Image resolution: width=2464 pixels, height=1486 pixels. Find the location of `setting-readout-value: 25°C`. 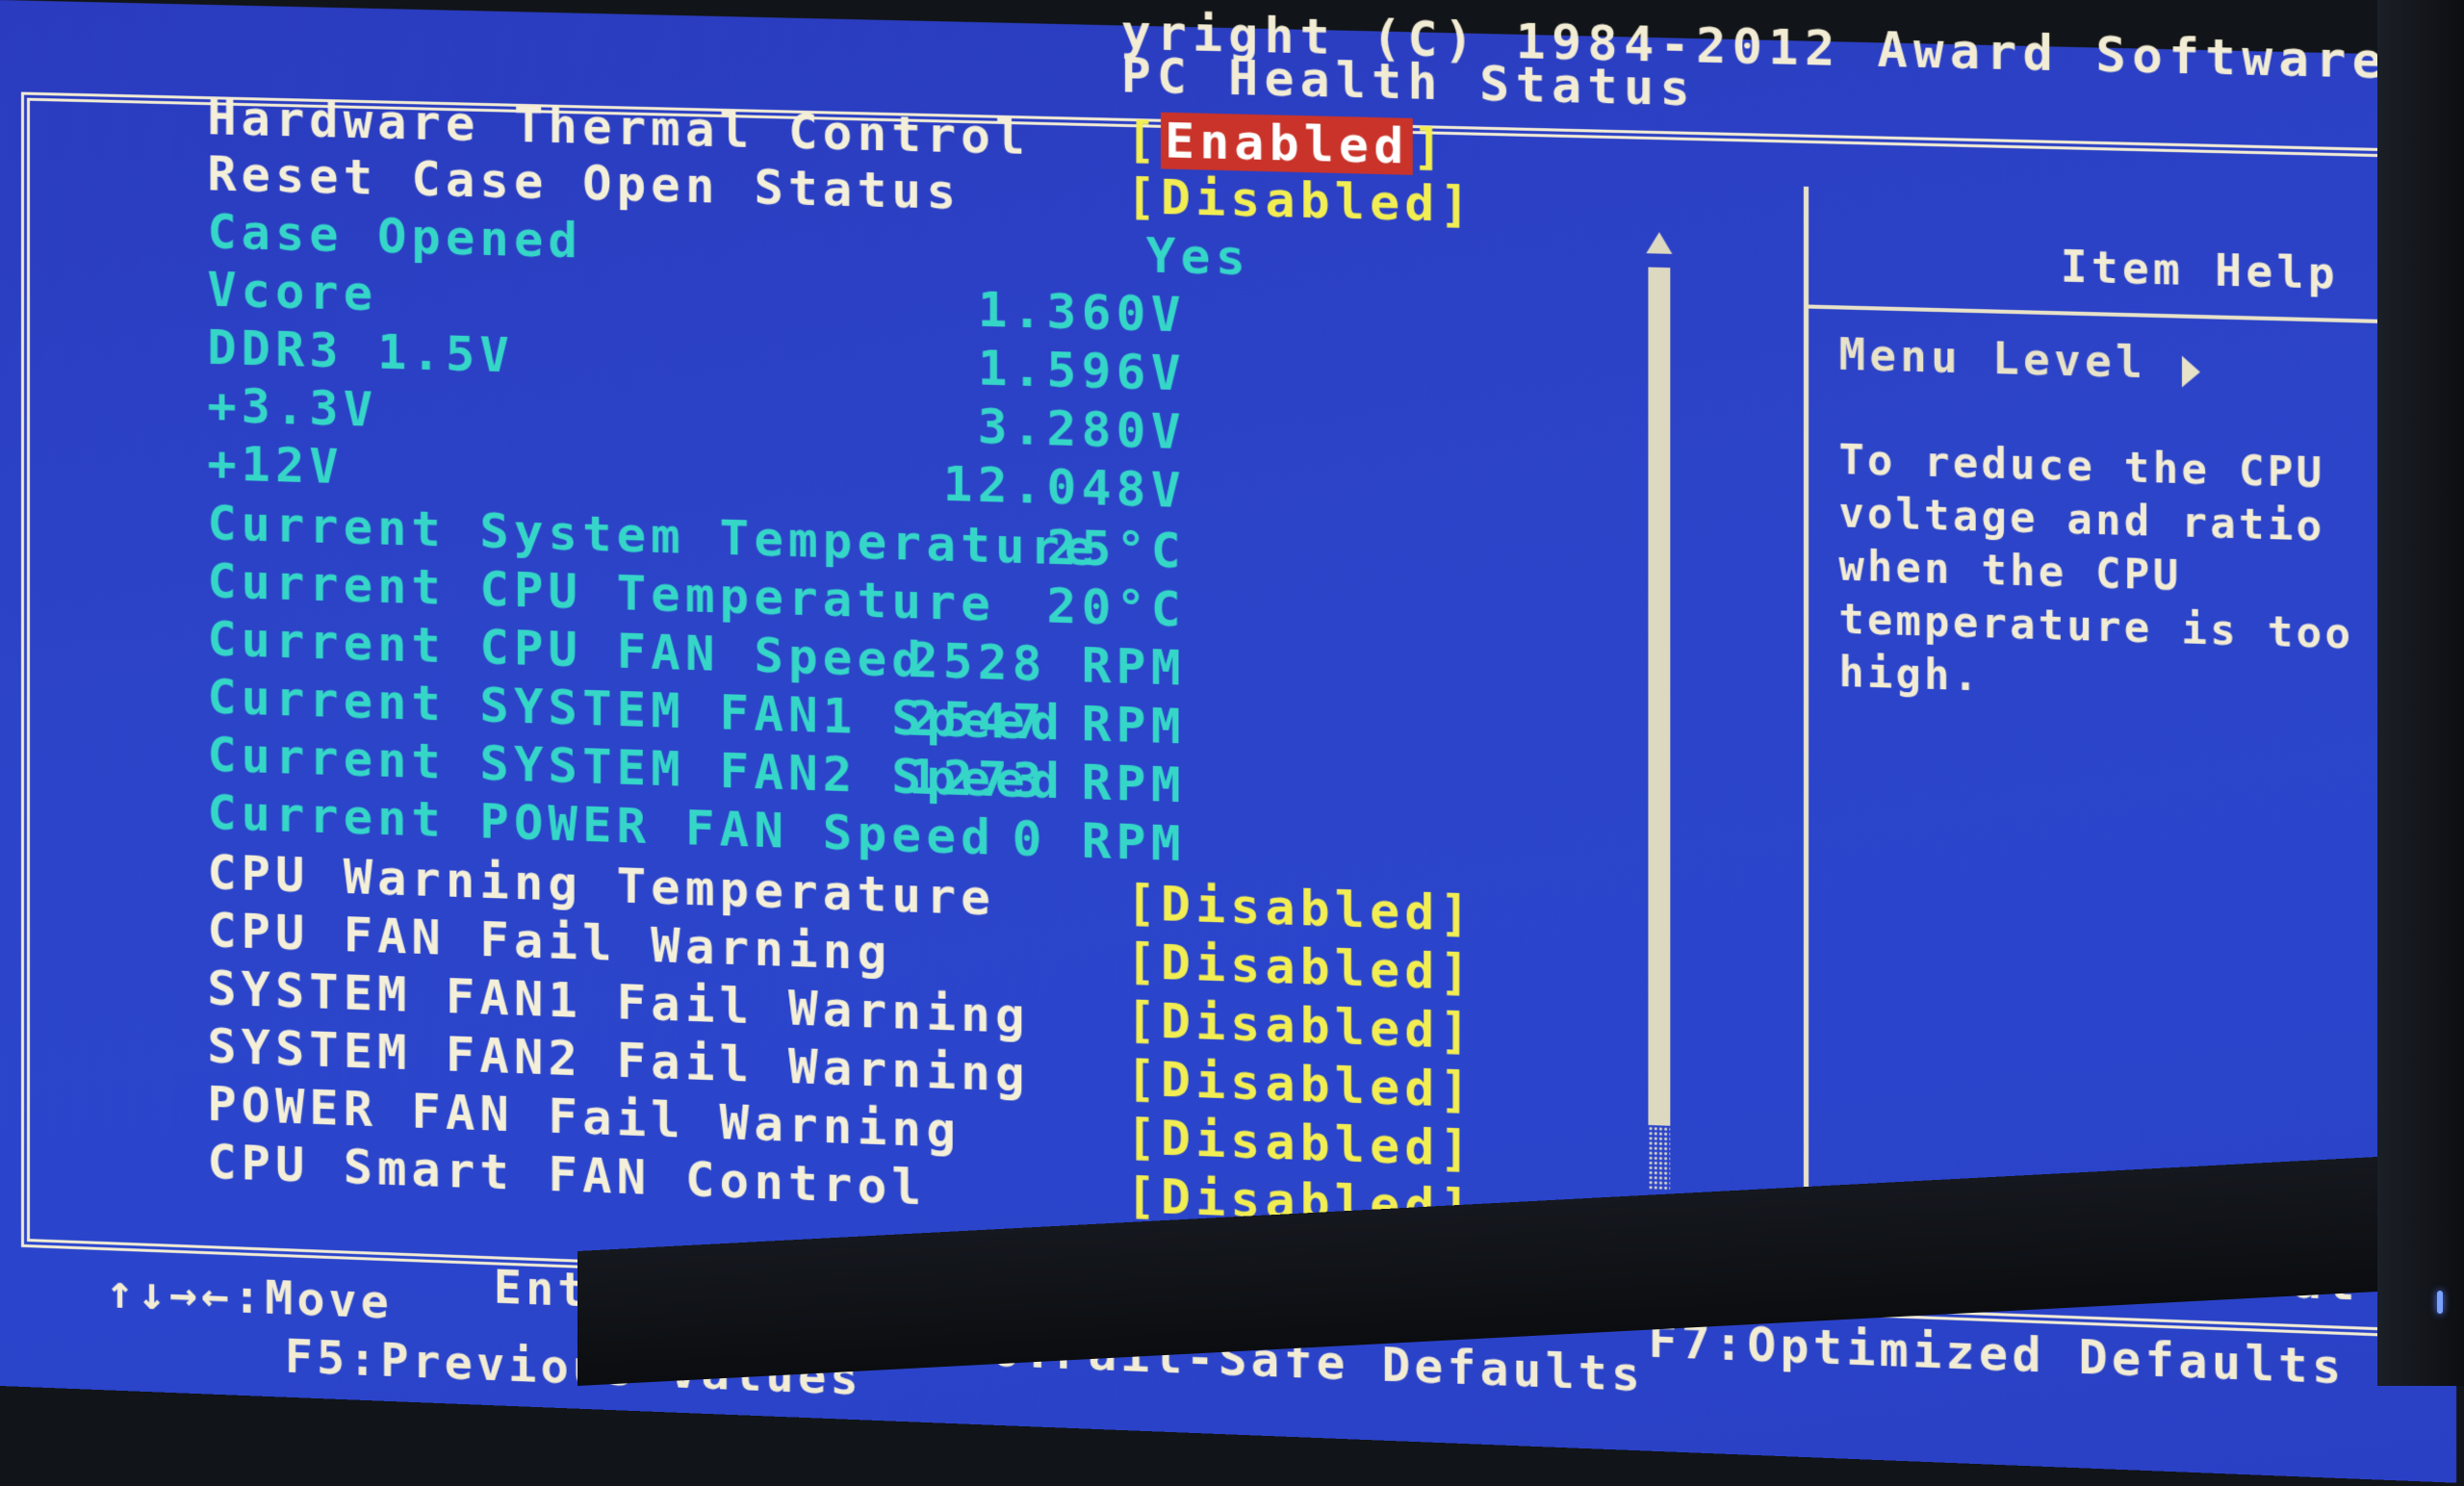

setting-readout-value: 25°C is located at coordinates (1116, 549).